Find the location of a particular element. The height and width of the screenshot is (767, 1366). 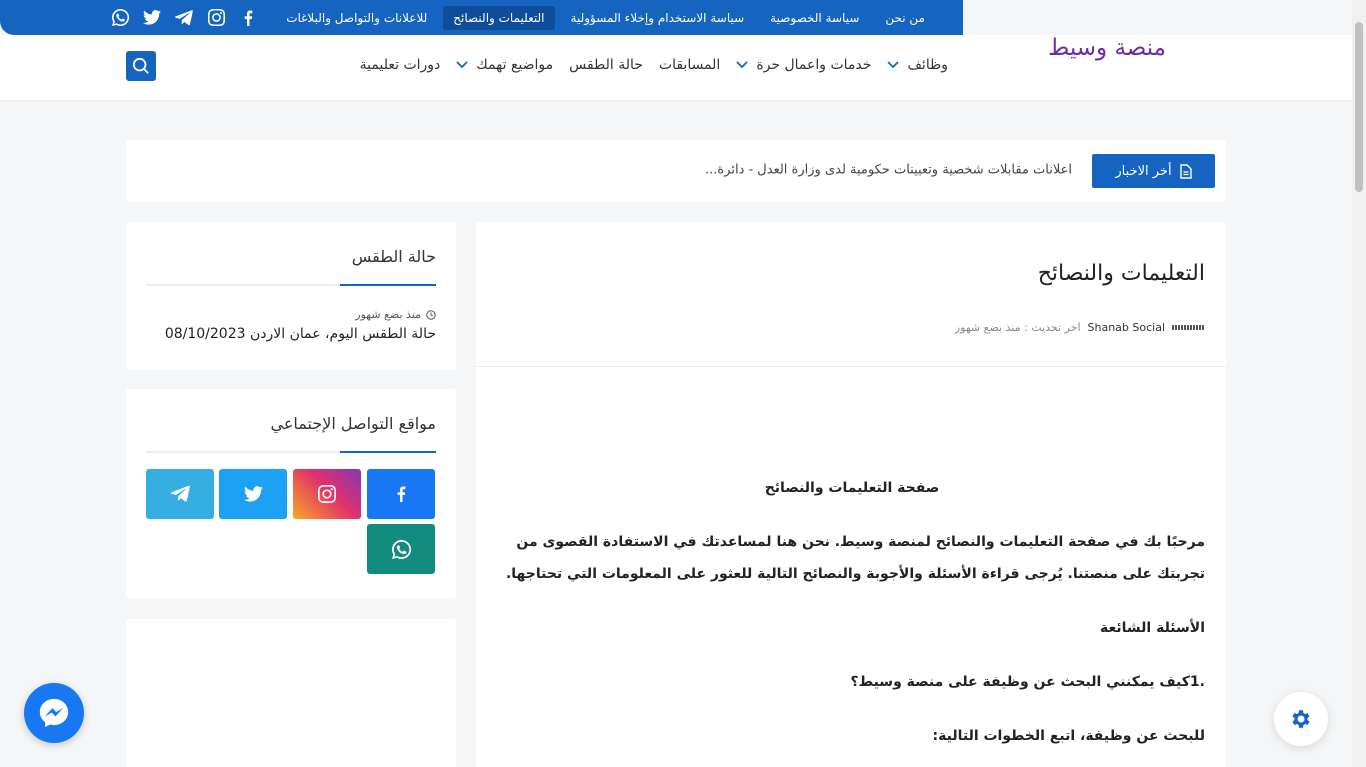

settings-button is located at coordinates (1301, 719).